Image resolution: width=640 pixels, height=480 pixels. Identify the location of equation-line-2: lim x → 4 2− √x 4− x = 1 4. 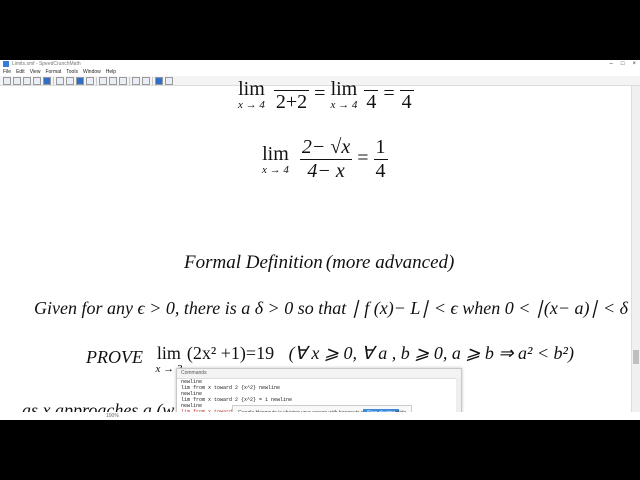
(325, 159).